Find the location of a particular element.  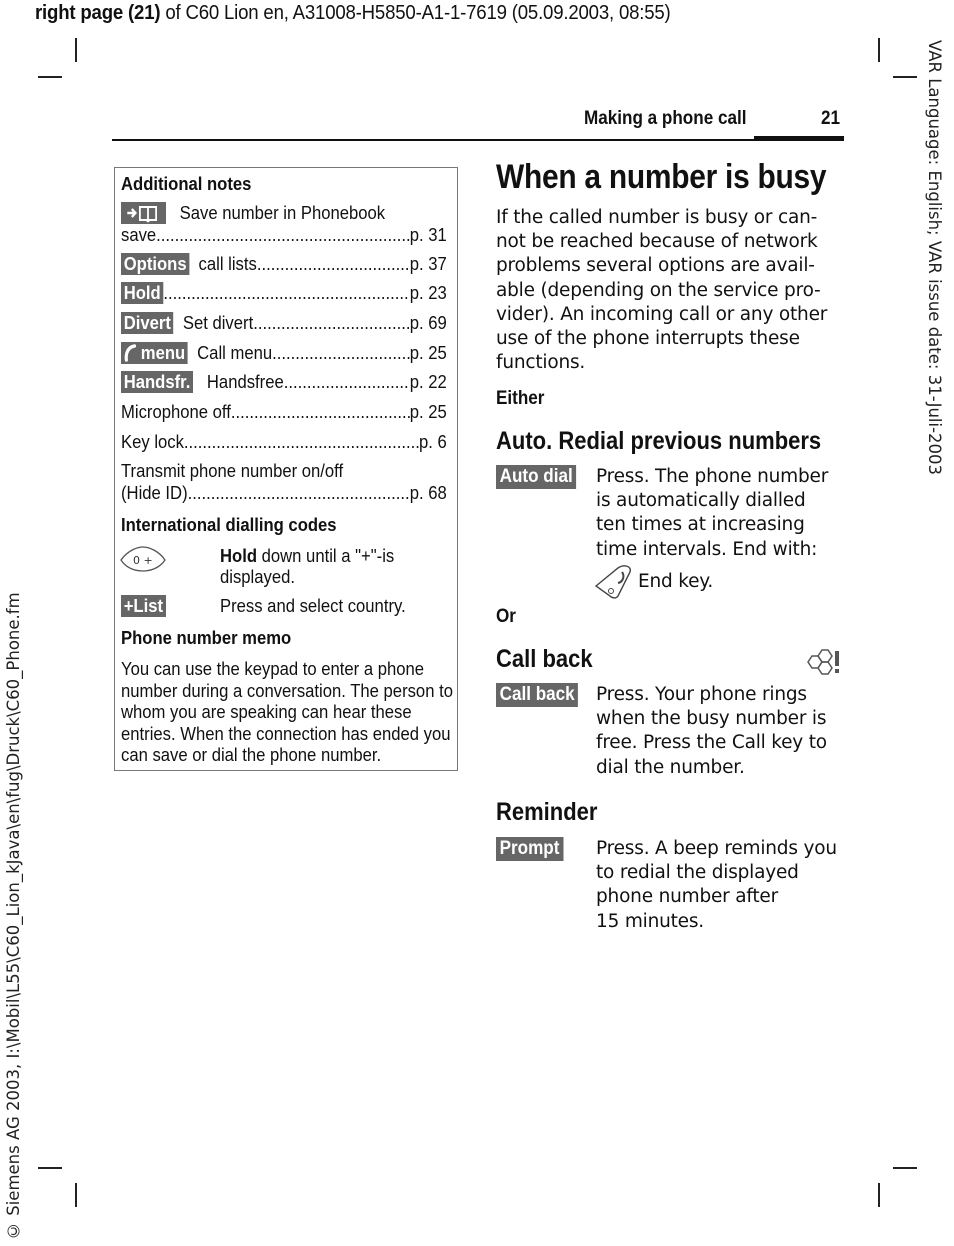

toc-entry-divert: Divert Set divert p. 69 is located at coordinates (284, 323).